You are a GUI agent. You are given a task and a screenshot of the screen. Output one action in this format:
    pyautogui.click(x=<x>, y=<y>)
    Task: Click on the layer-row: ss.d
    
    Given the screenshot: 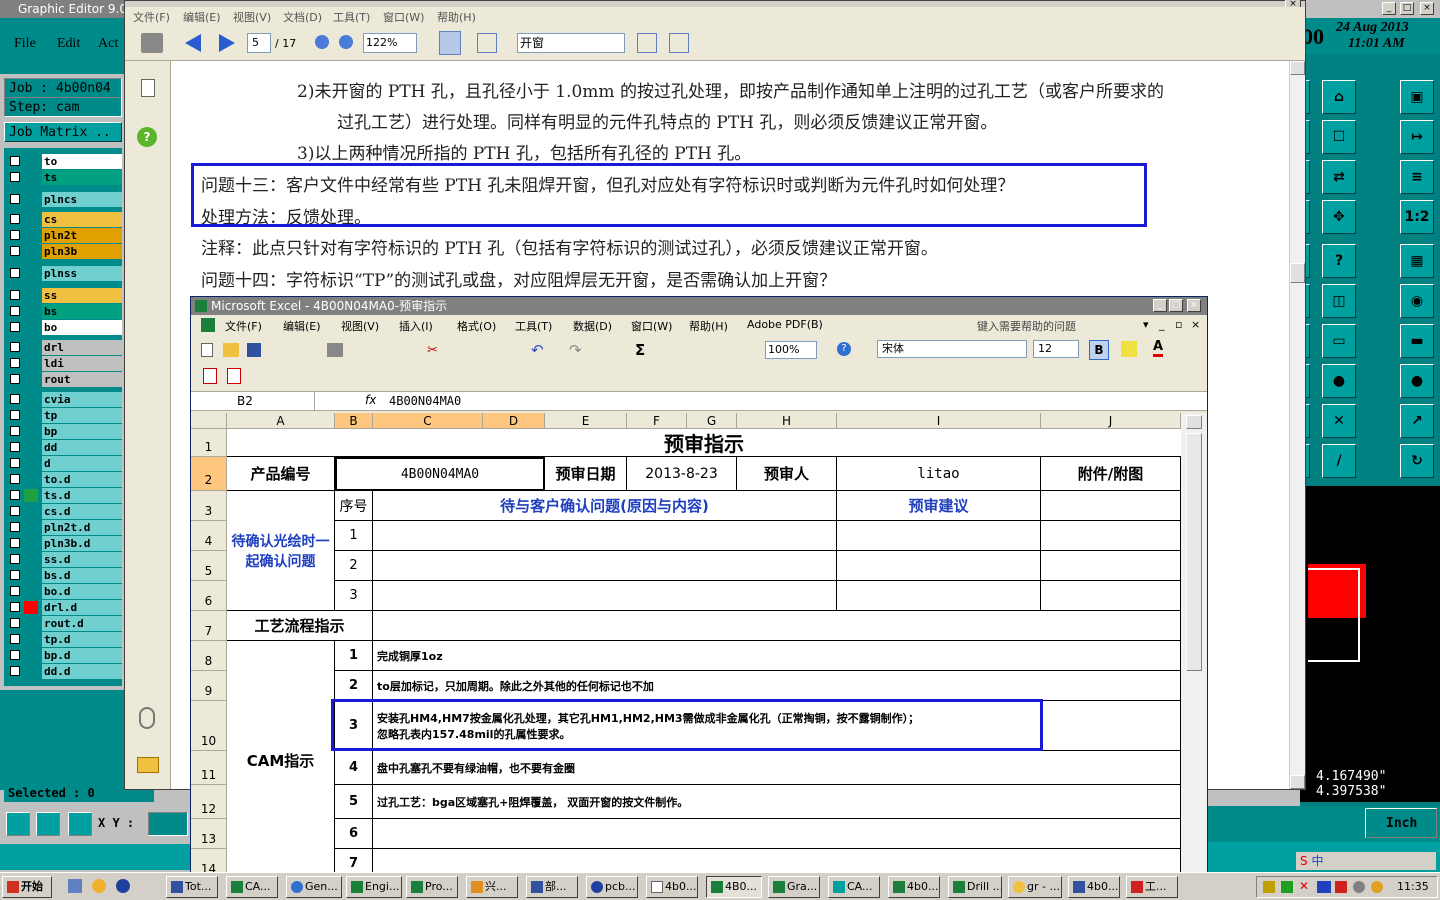 What is the action you would take?
    pyautogui.click(x=63, y=559)
    